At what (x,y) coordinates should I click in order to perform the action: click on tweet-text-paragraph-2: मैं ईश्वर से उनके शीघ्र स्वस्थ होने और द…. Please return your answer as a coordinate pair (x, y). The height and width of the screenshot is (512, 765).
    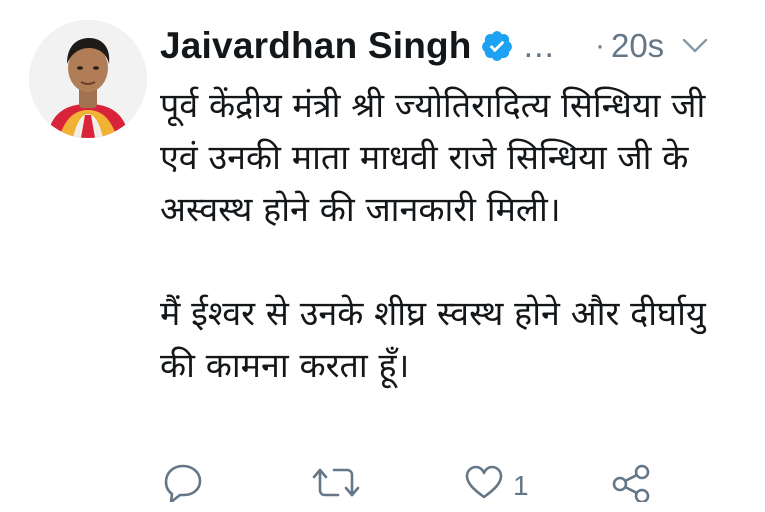
    Looking at the image, I should click on (433, 340).